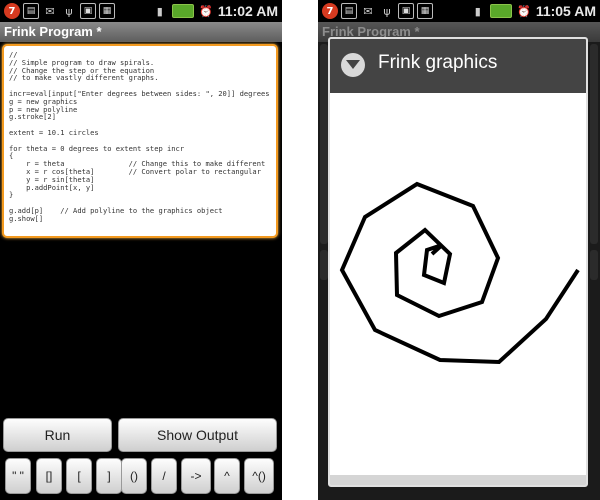 The height and width of the screenshot is (500, 600). I want to click on insert-brackets-button: [], so click(49, 476).